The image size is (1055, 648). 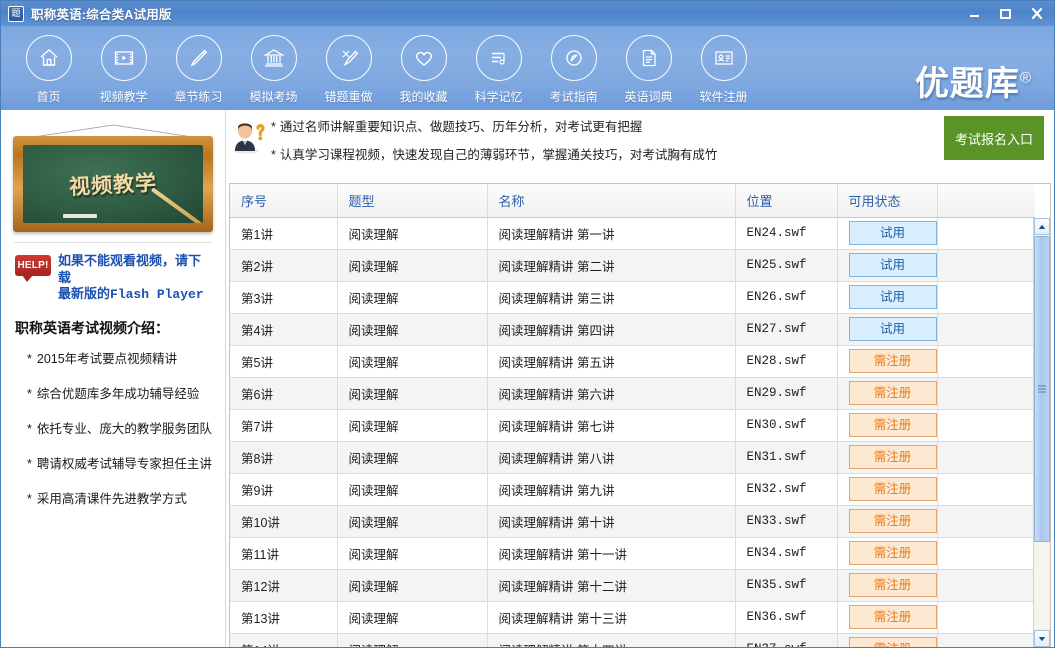 What do you see at coordinates (348, 58) in the screenshot?
I see `brush-icon` at bounding box center [348, 58].